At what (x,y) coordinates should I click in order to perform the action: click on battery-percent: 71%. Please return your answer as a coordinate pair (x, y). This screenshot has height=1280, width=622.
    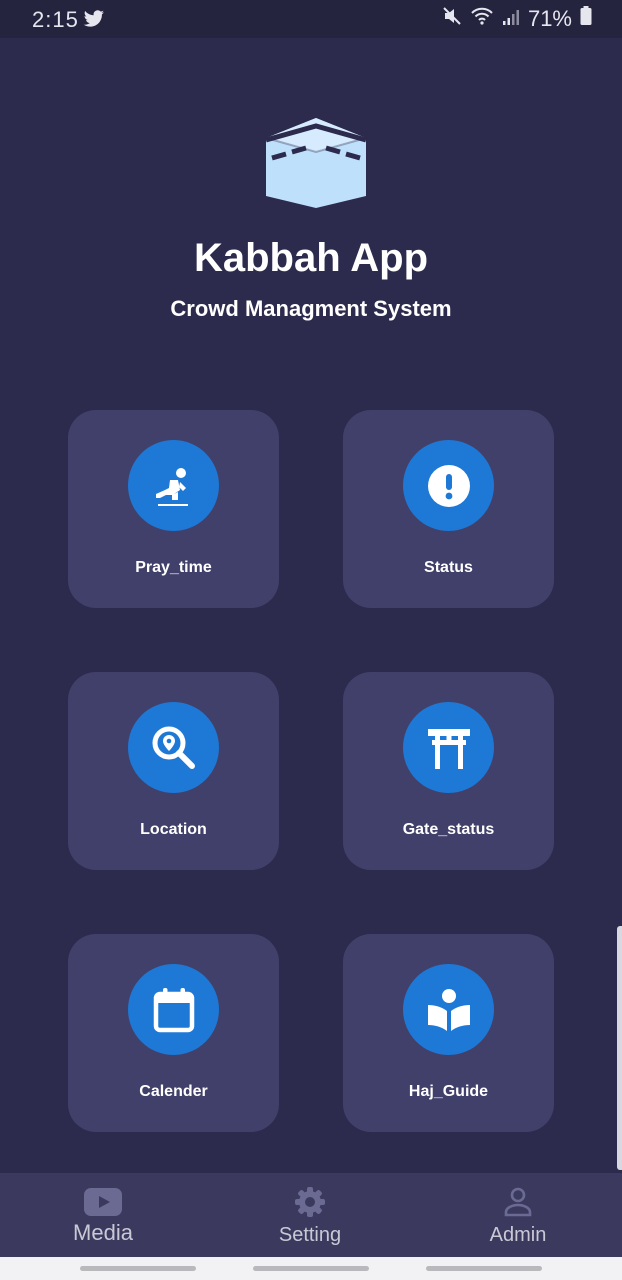
    Looking at the image, I should click on (549, 18).